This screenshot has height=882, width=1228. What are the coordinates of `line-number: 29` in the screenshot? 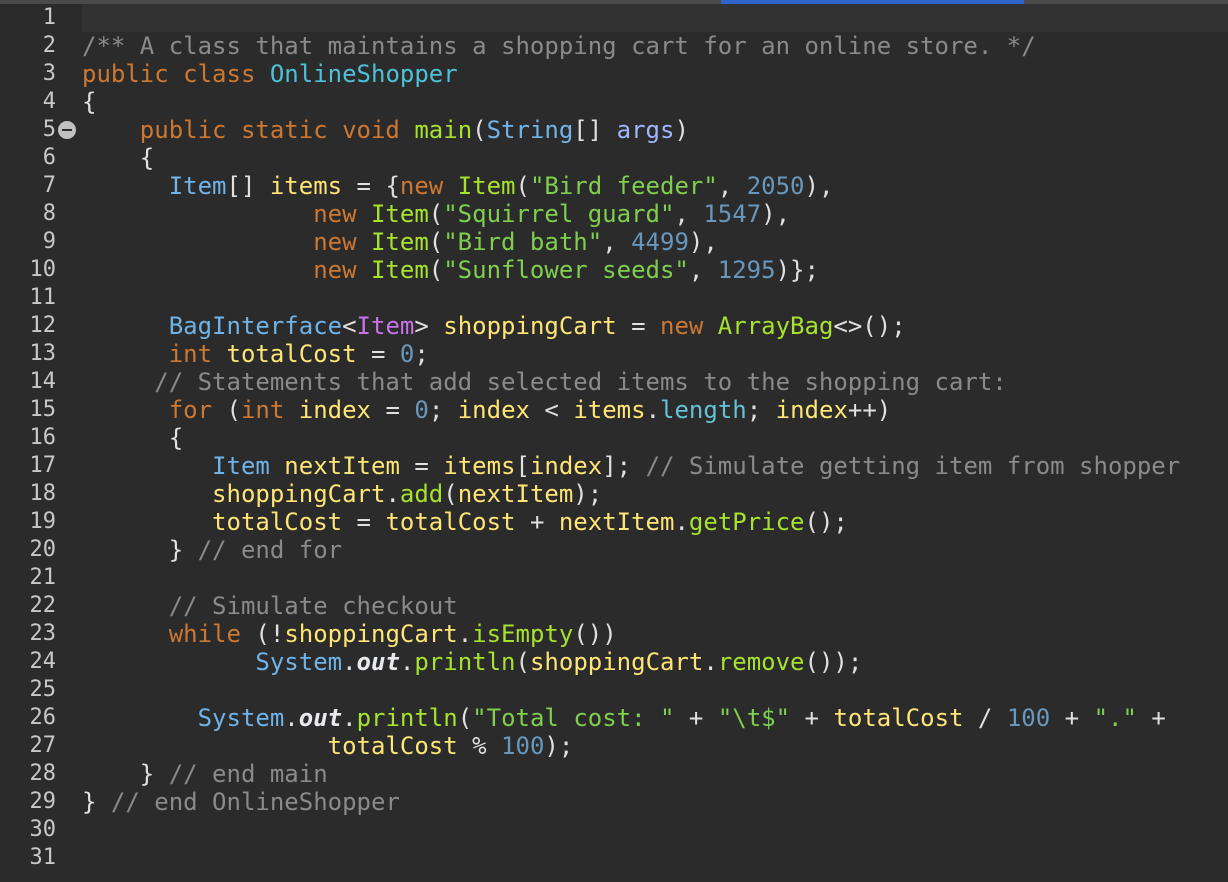 It's located at (43, 801).